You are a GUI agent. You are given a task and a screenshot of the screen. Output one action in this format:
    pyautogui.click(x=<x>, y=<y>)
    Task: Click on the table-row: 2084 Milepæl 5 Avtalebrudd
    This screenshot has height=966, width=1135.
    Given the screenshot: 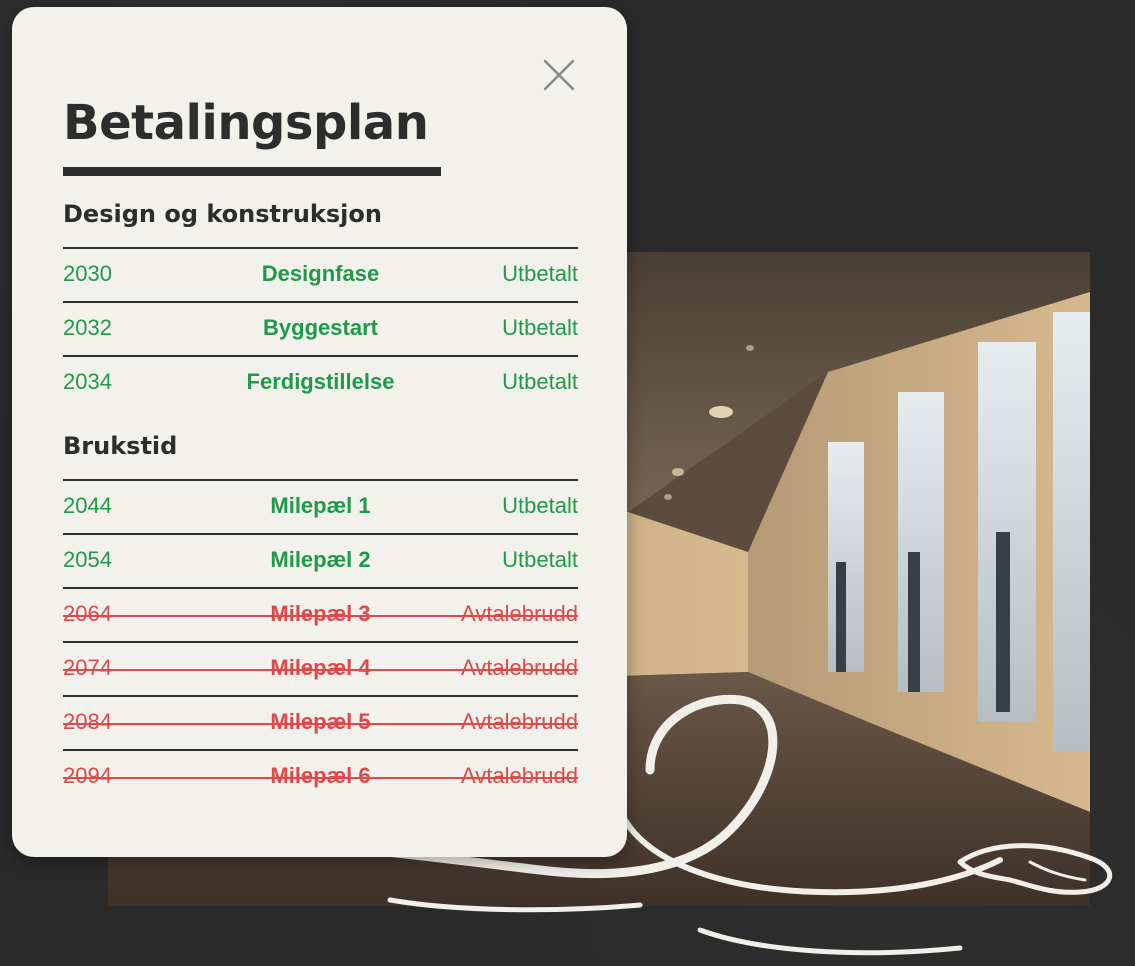 What is the action you would take?
    pyautogui.click(x=320, y=722)
    